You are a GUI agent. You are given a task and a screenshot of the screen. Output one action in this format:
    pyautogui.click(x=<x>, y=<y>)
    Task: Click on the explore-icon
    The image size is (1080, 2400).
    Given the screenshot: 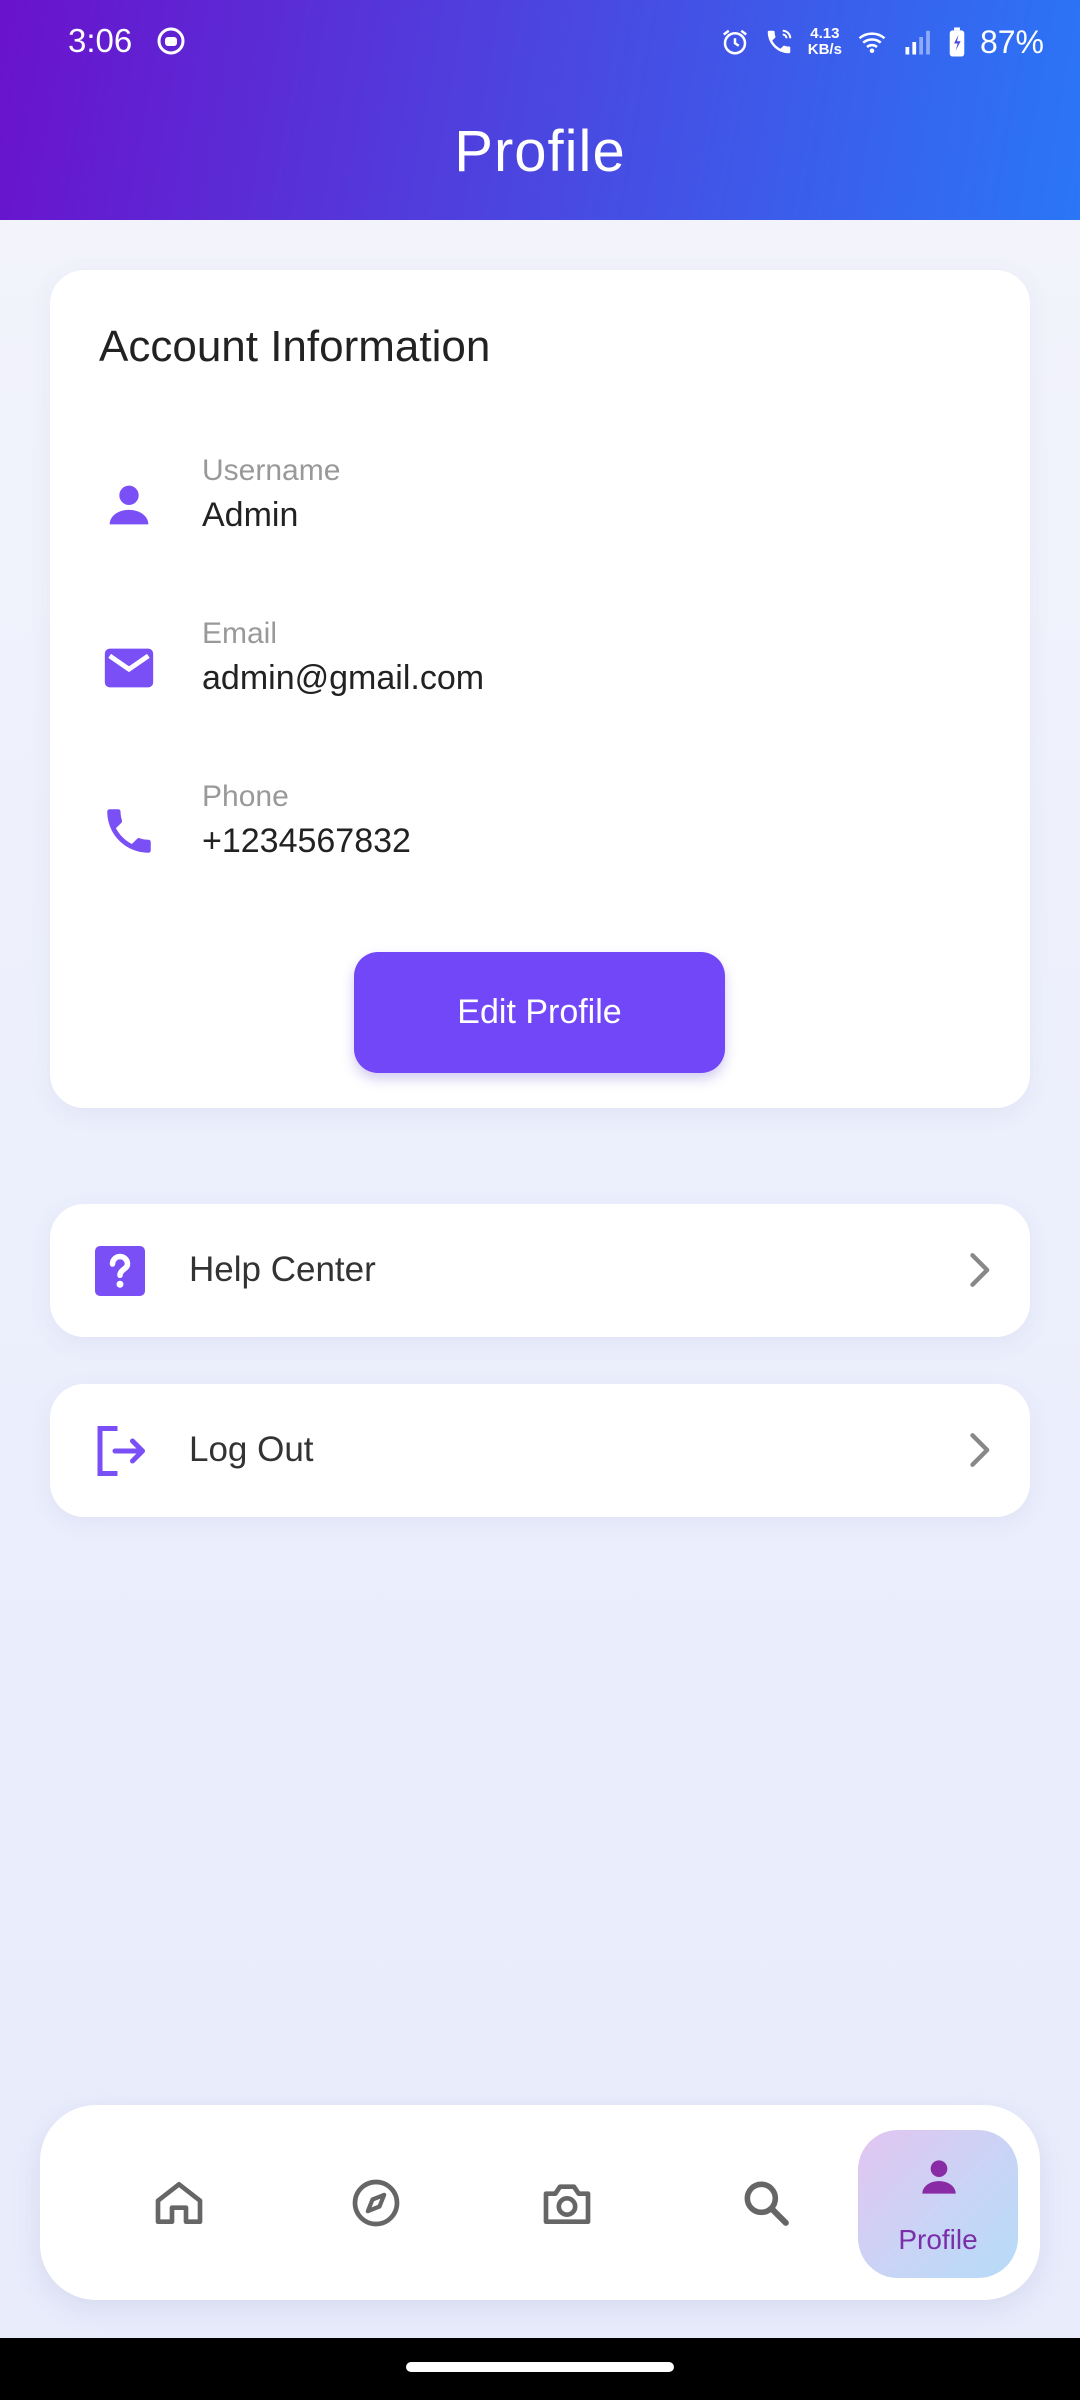 What is the action you would take?
    pyautogui.click(x=376, y=2203)
    